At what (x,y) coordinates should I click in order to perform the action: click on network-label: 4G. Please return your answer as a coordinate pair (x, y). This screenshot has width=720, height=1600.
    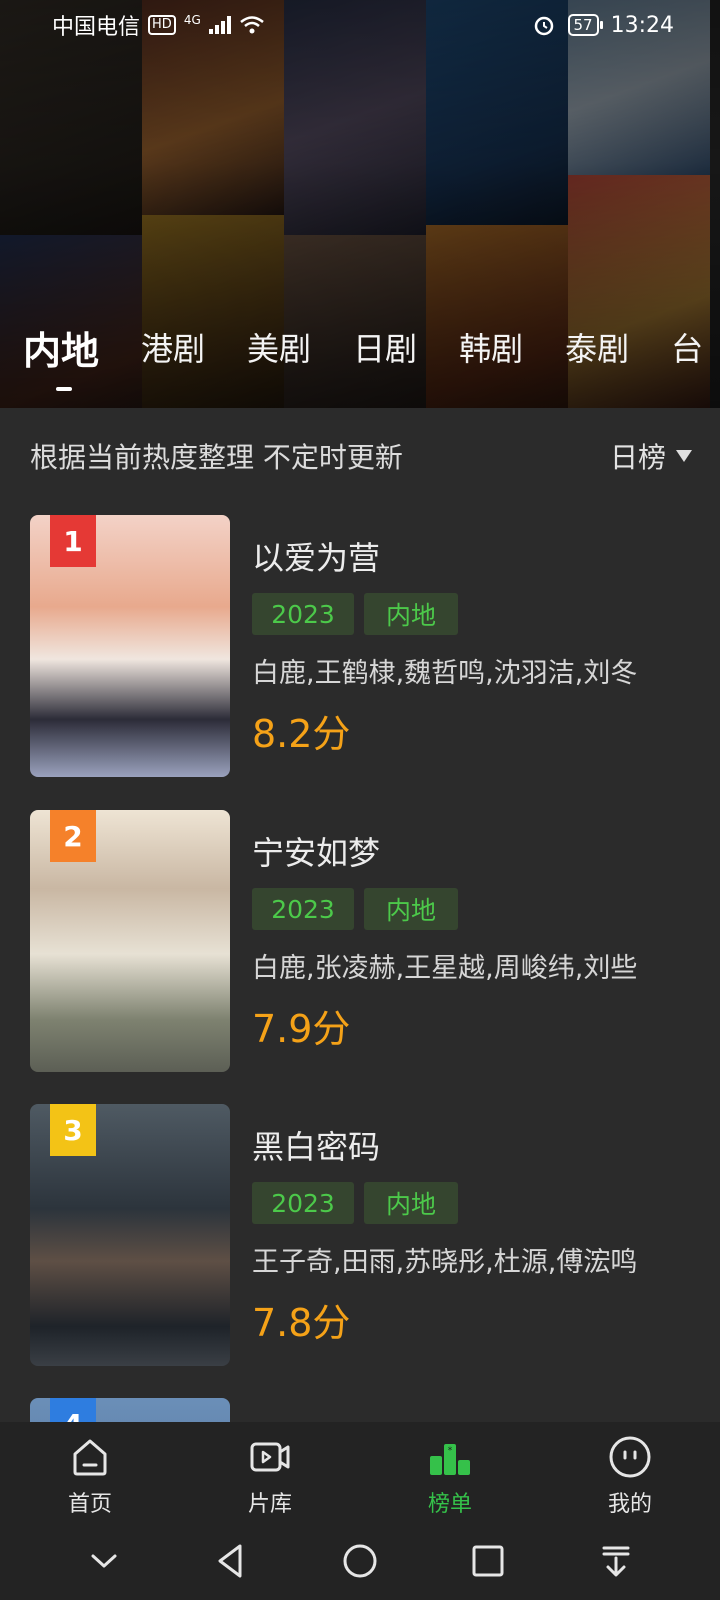
    Looking at the image, I should click on (192, 20).